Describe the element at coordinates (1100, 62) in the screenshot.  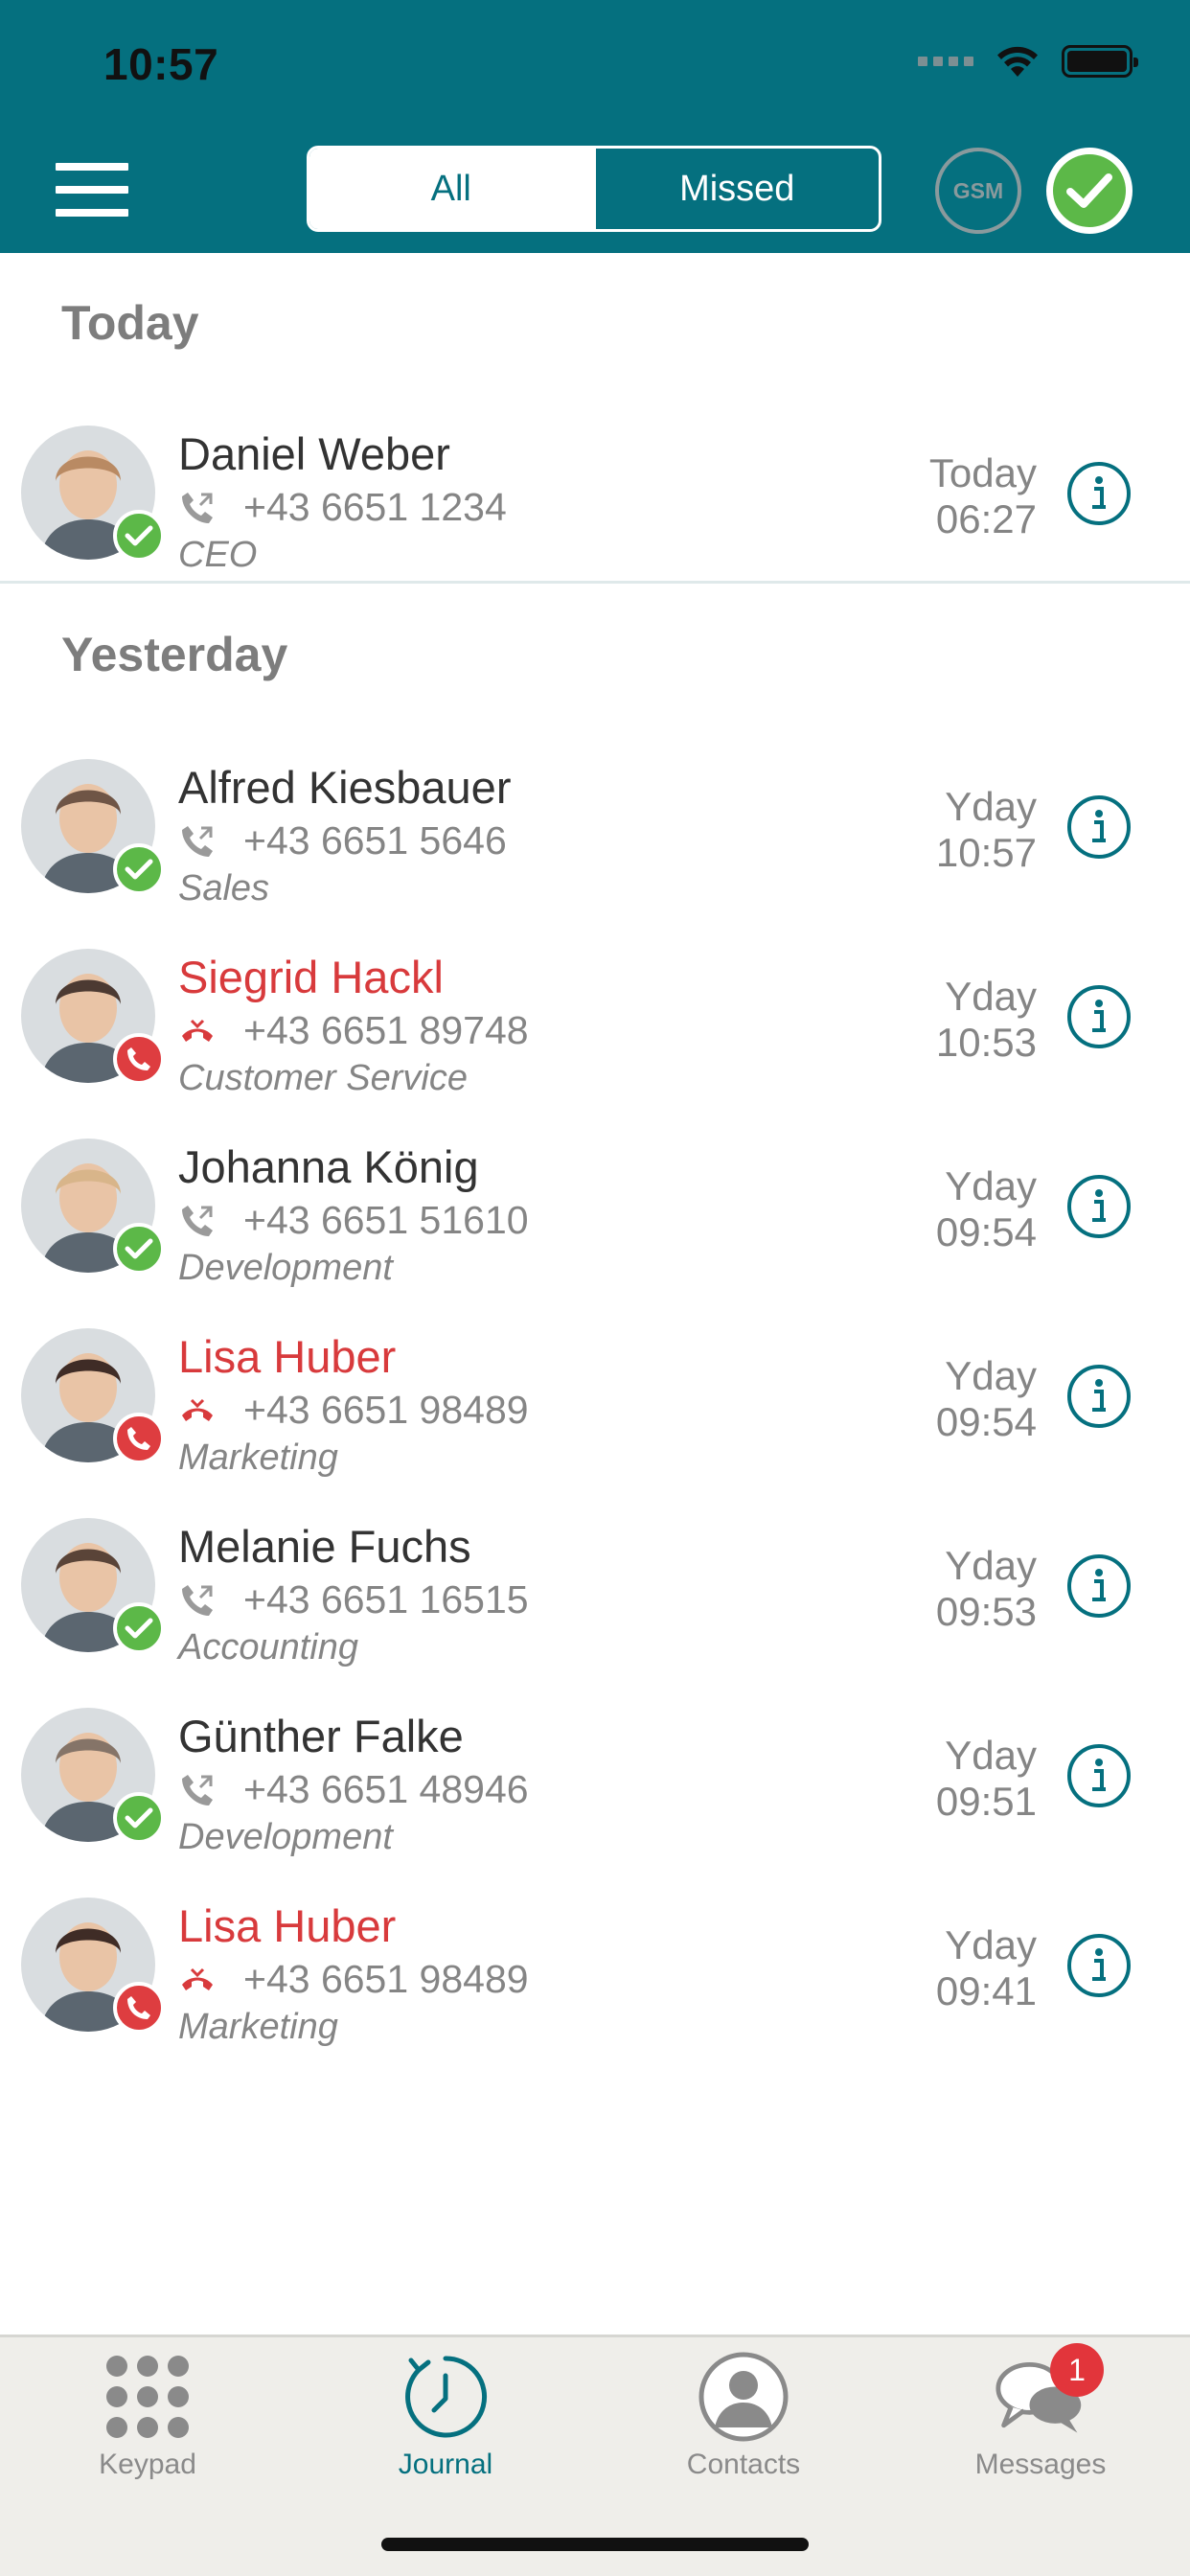
I see `battery-icon` at that location.